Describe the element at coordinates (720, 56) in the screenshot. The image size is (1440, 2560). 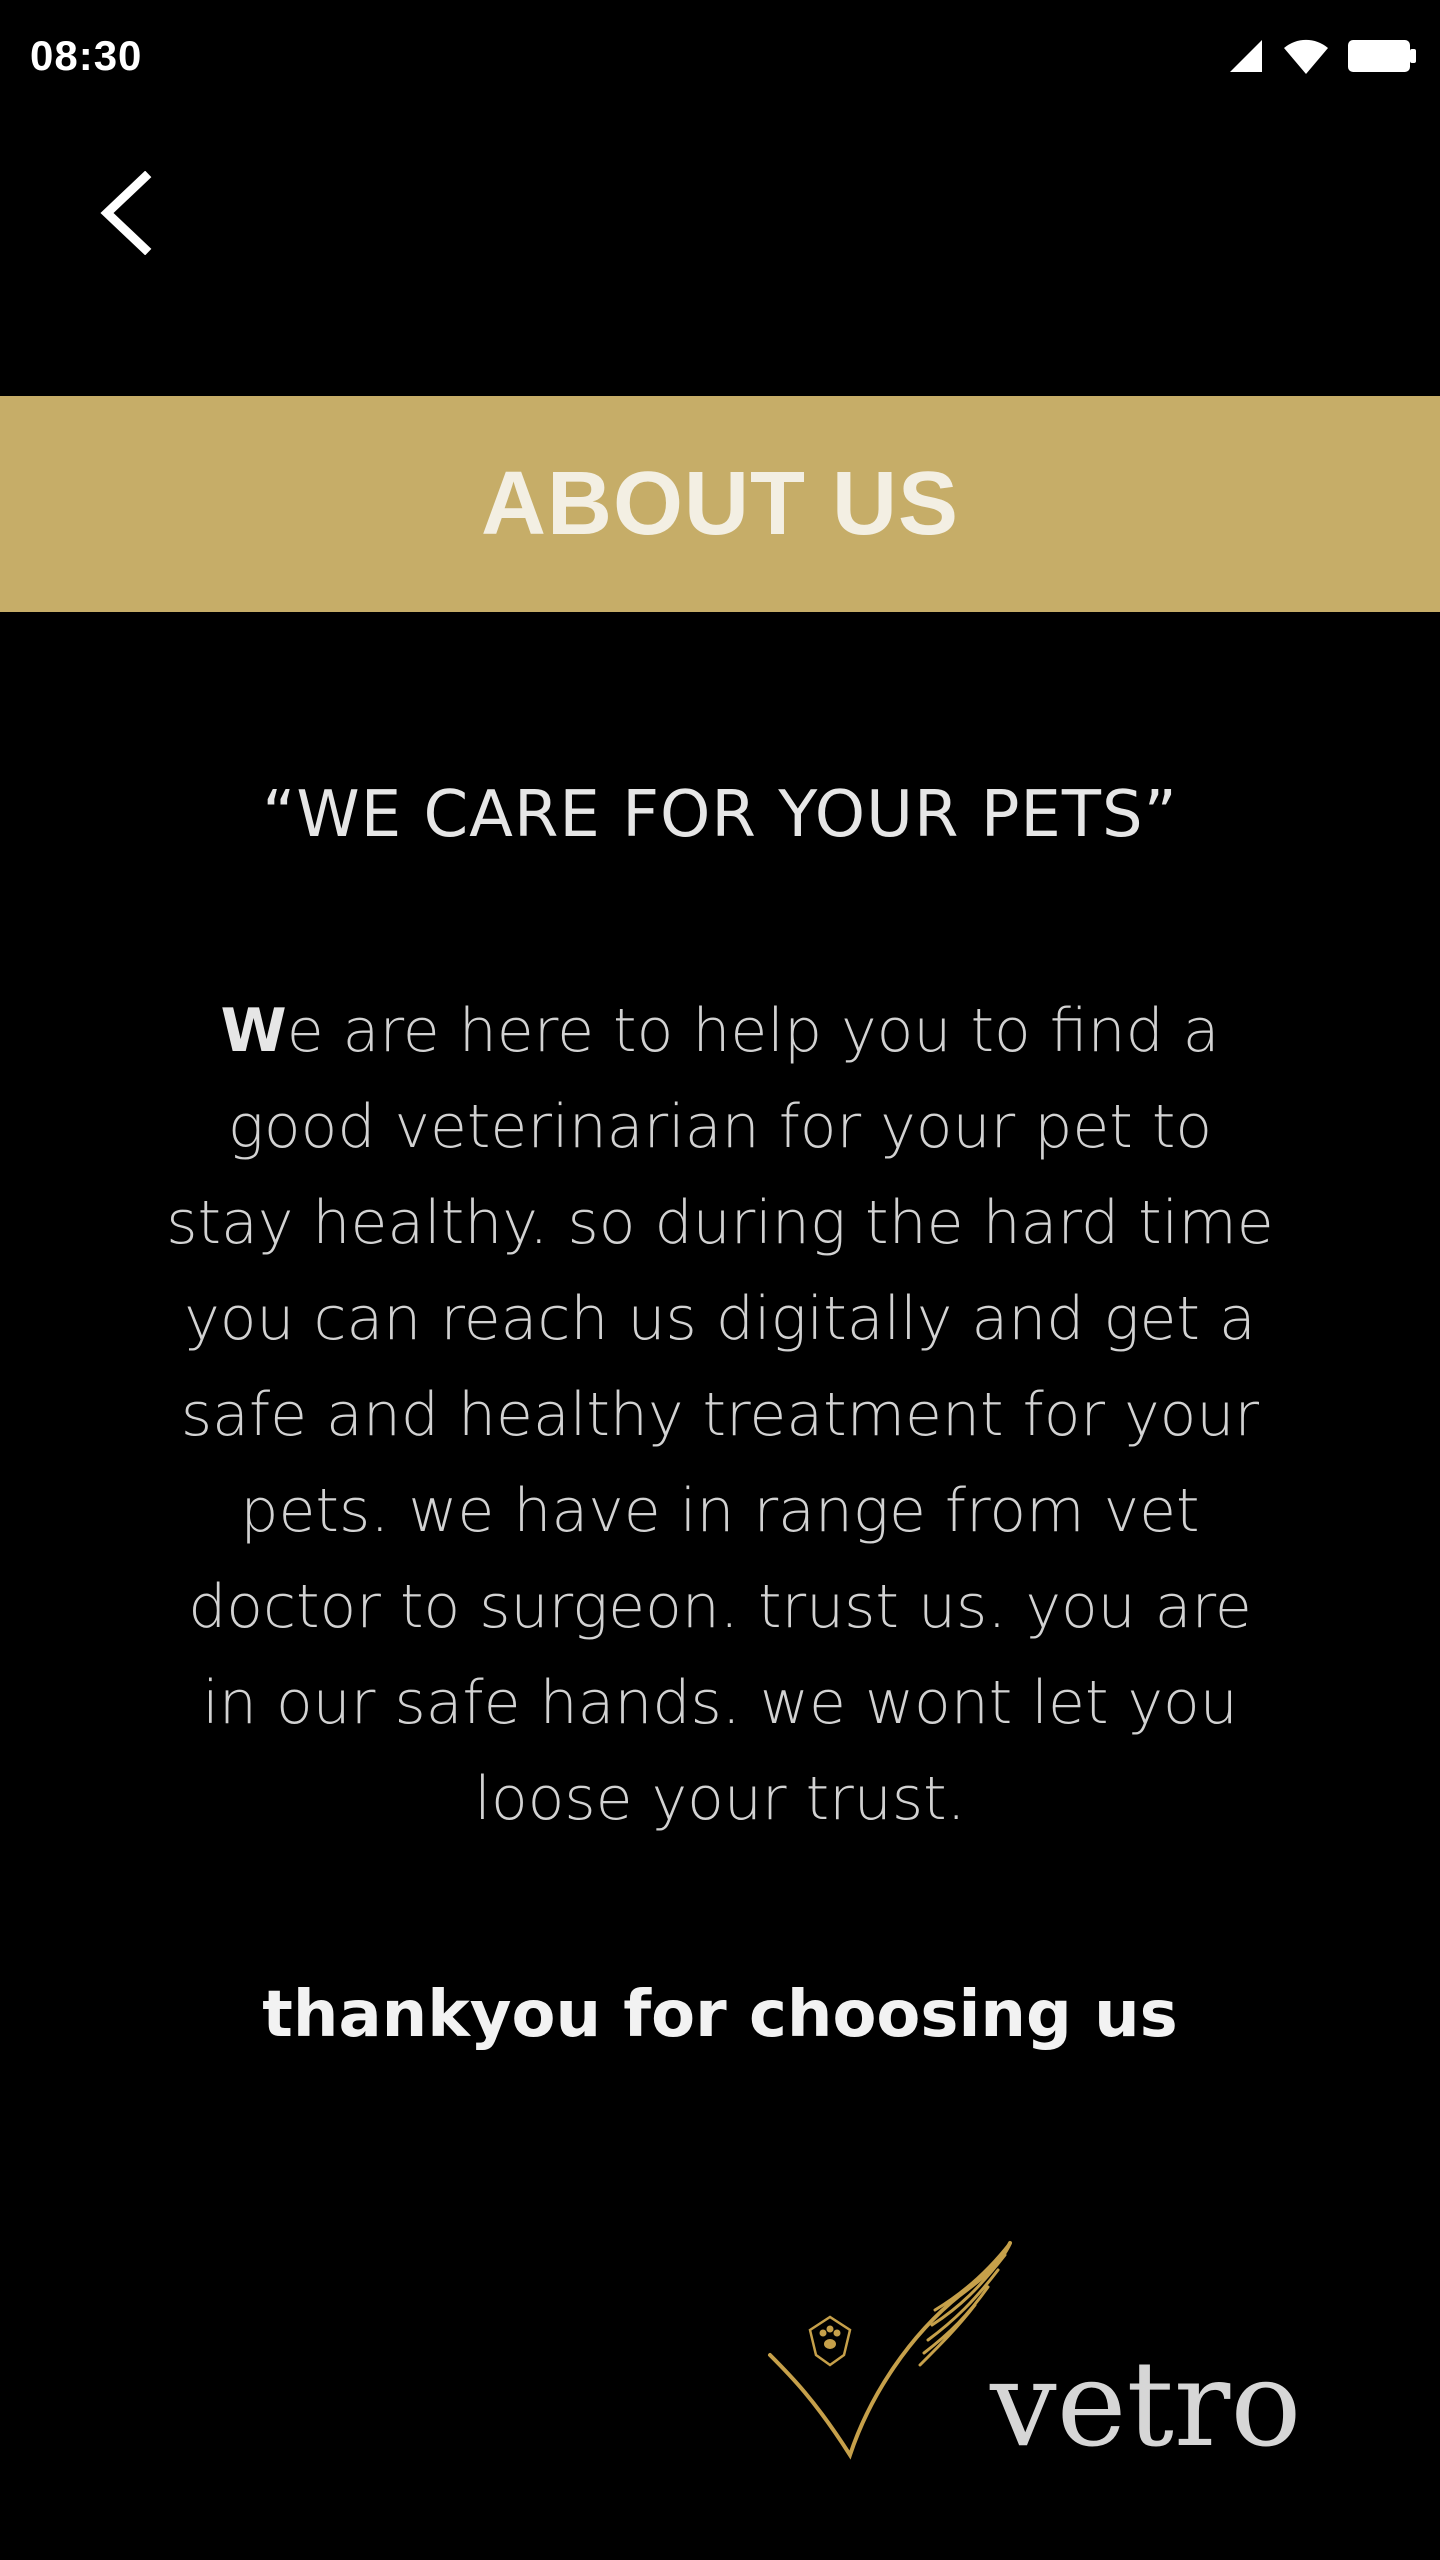
I see `status-bar: 08:30` at that location.